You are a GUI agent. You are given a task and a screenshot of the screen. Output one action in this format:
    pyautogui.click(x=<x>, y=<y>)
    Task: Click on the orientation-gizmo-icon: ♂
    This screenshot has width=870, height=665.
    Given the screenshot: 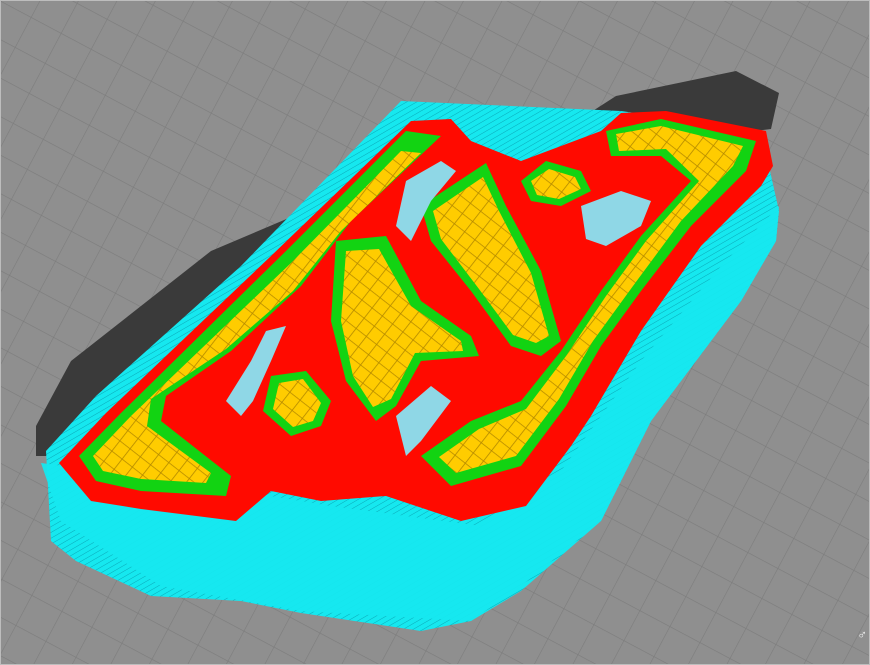 What is the action you would take?
    pyautogui.click(x=862, y=634)
    